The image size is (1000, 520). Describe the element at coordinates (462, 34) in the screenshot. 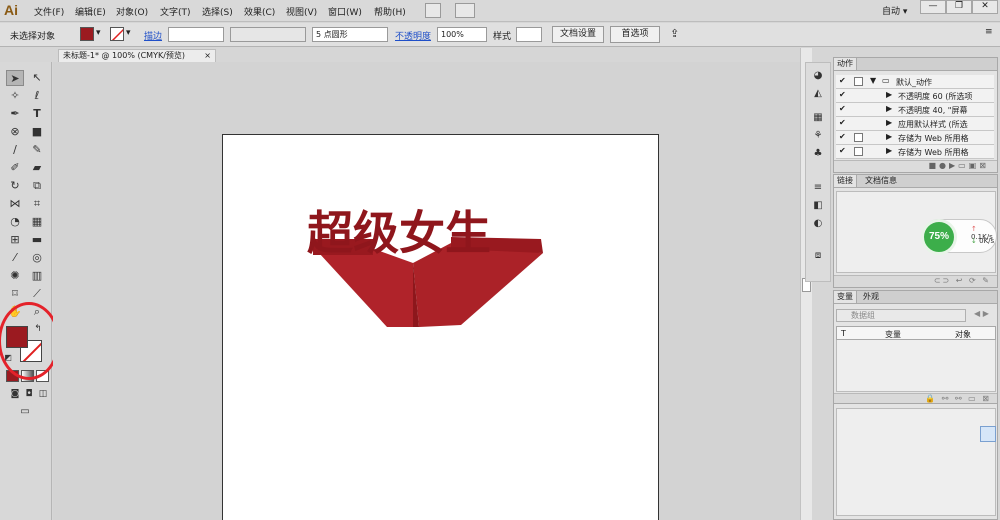

I see `opacity-field: 100%` at that location.